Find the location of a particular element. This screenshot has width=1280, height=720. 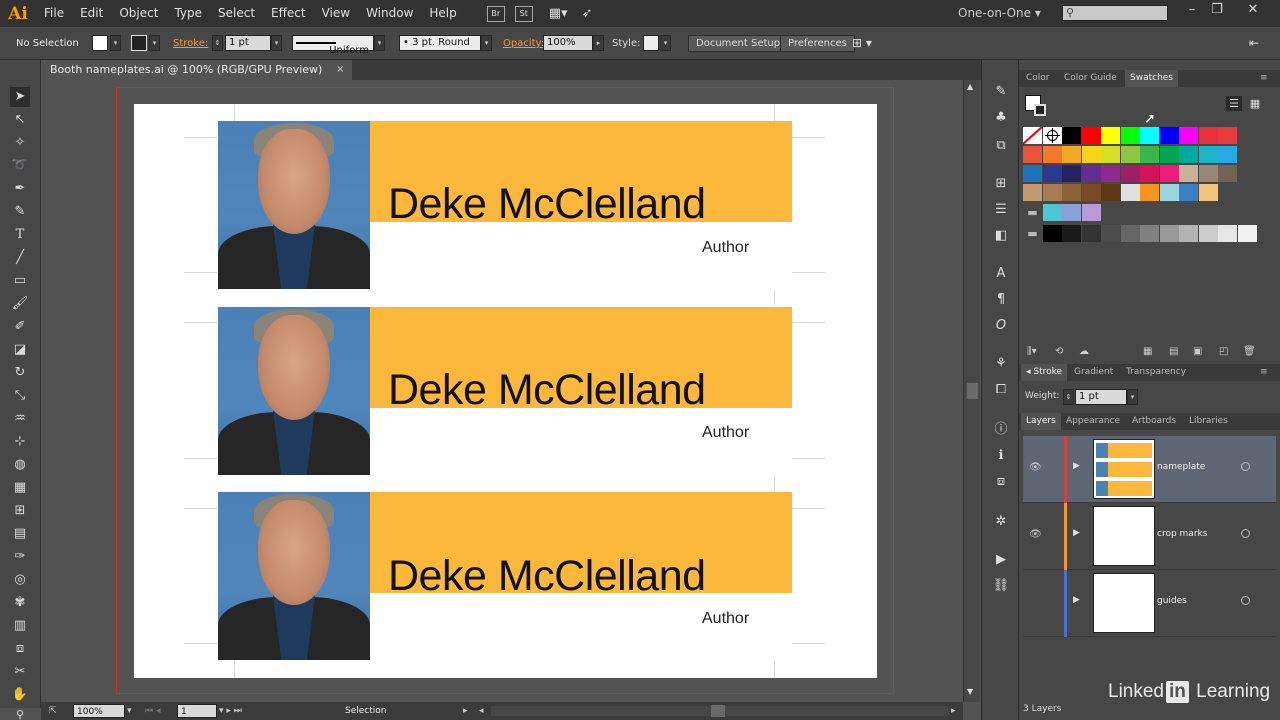

author-photo is located at coordinates (294, 391).